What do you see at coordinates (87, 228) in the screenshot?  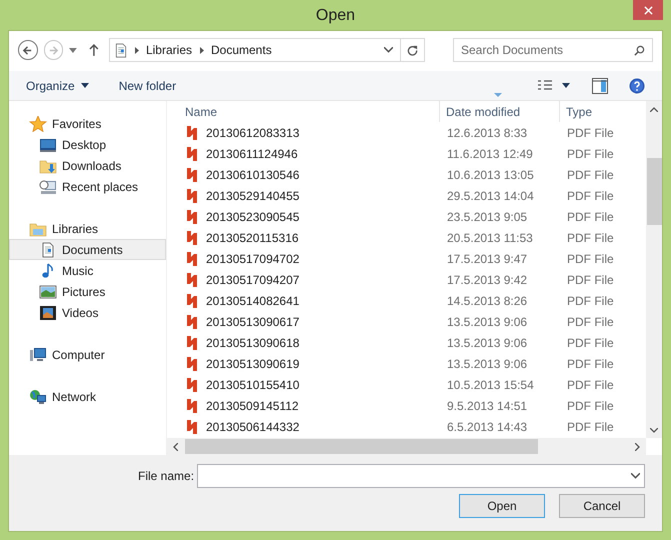 I see `navigation-item: Libraries` at bounding box center [87, 228].